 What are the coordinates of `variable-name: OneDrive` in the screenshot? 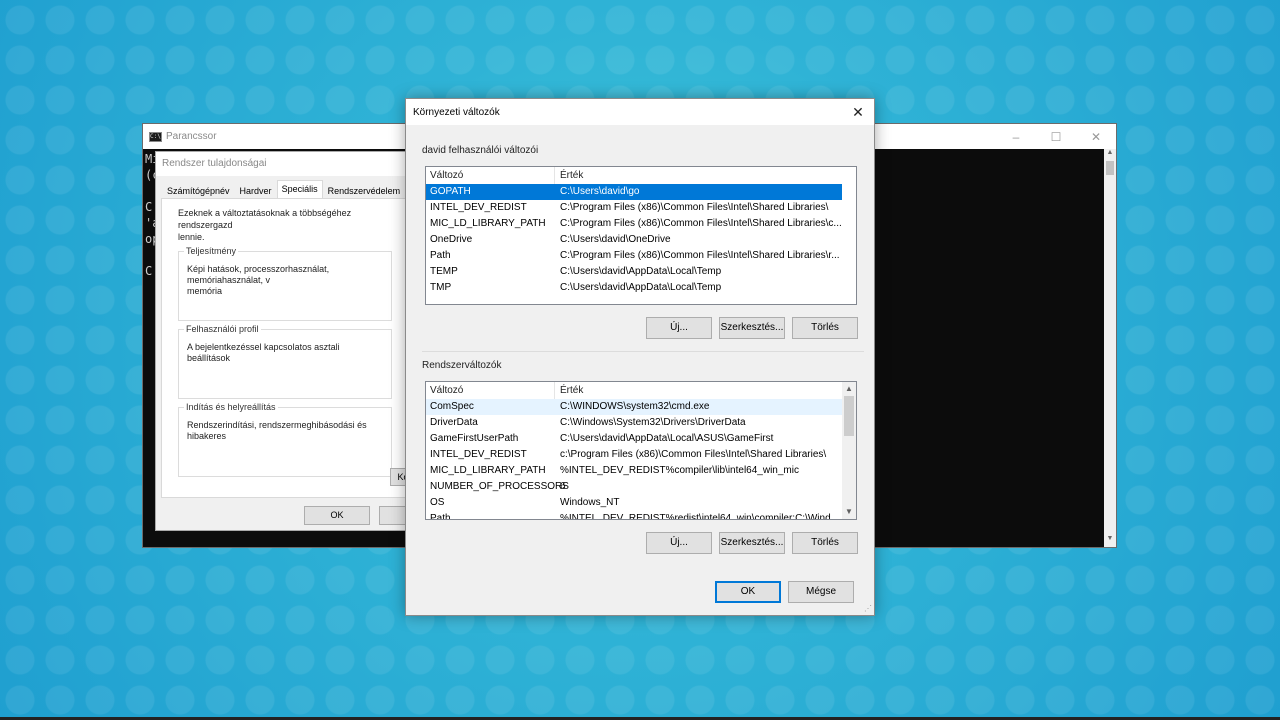 It's located at (451, 239).